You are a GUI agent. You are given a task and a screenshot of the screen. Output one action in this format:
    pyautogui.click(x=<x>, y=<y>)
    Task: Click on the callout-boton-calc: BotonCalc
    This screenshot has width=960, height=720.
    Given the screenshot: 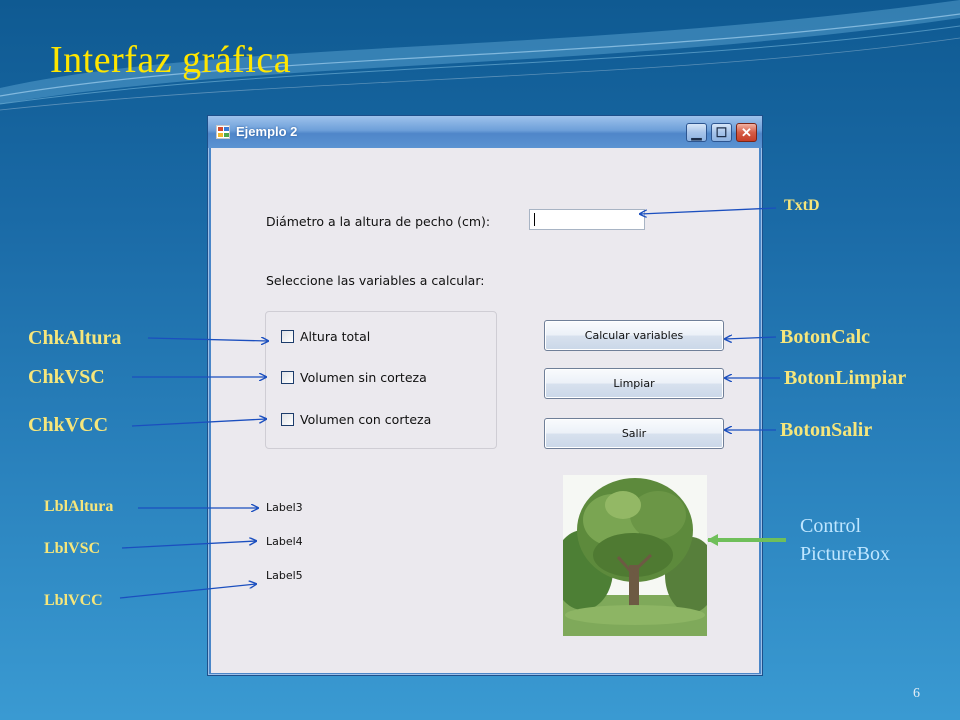 What is the action you would take?
    pyautogui.click(x=825, y=337)
    